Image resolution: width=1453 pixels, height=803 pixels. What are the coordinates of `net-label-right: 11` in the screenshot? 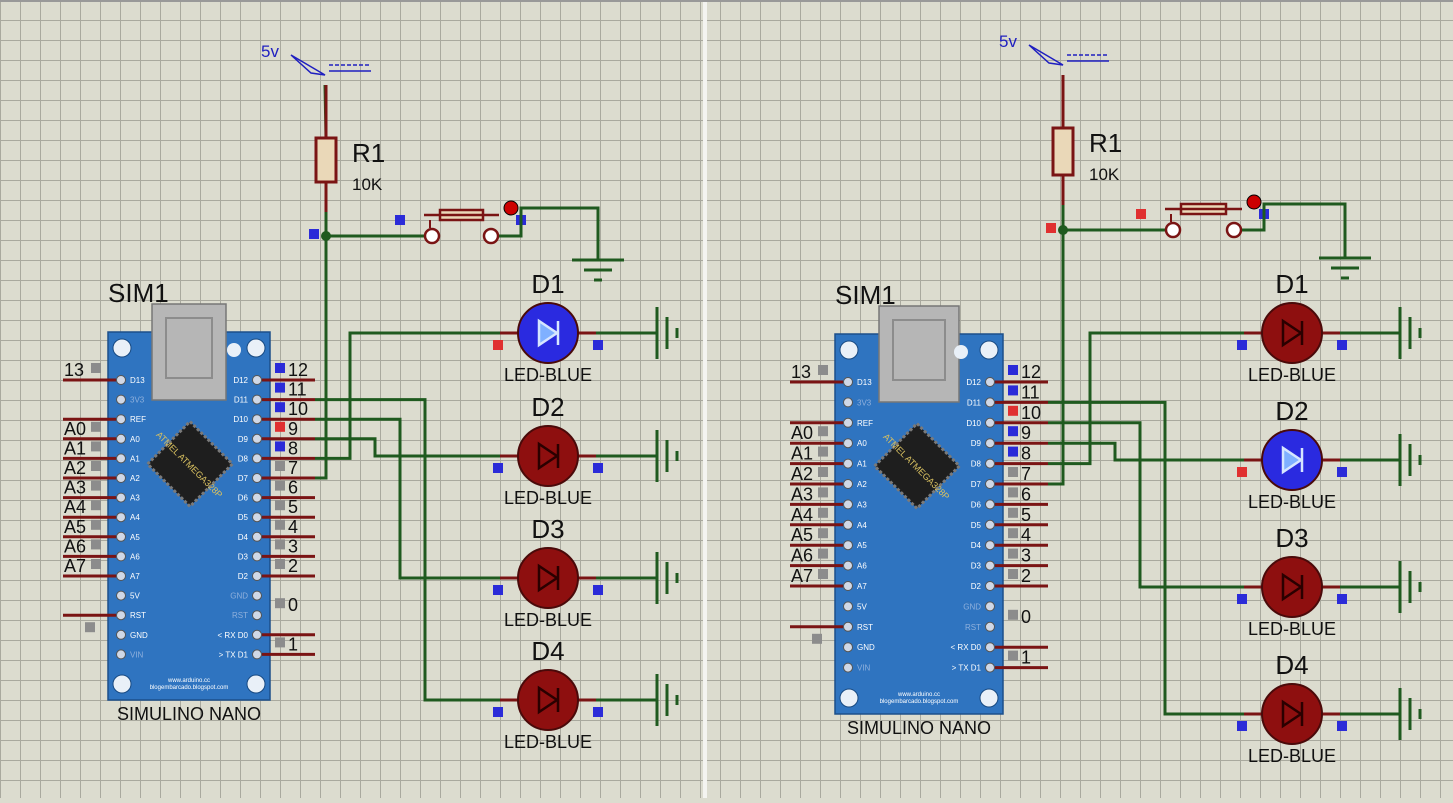 It's located at (1030, 392).